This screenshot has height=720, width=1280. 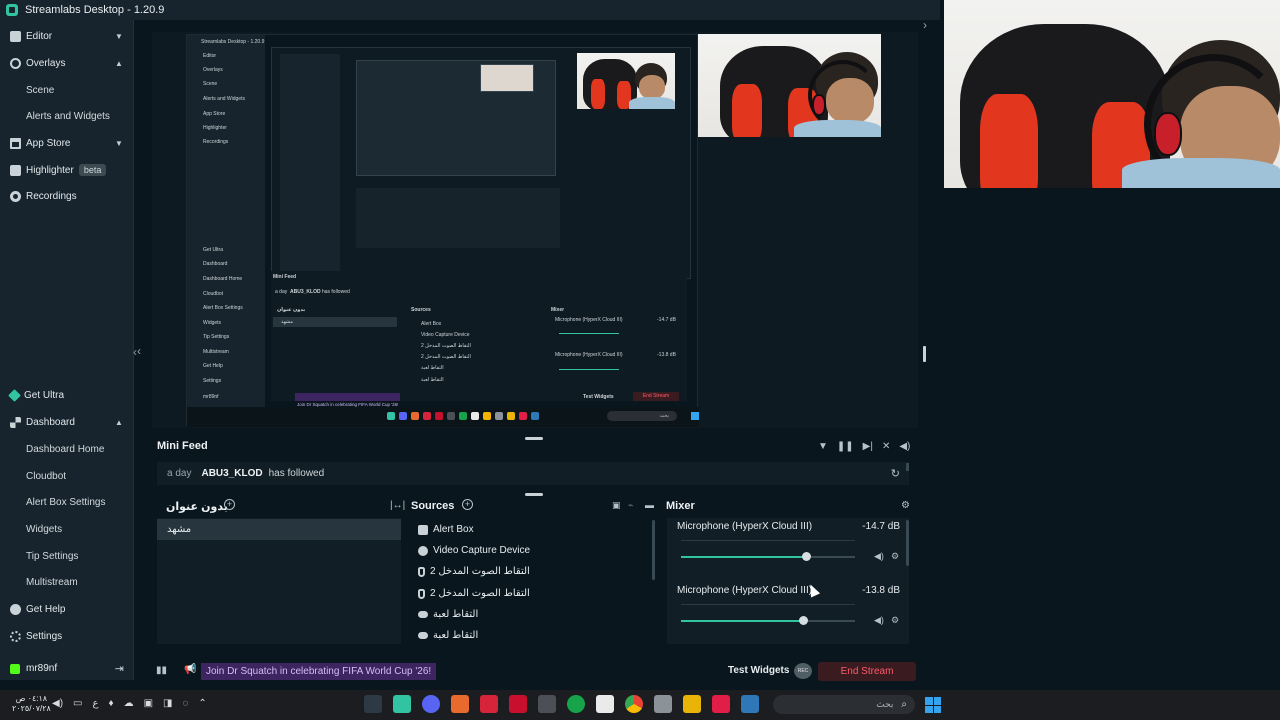 I want to click on webcam-source-preview, so click(x=789, y=85).